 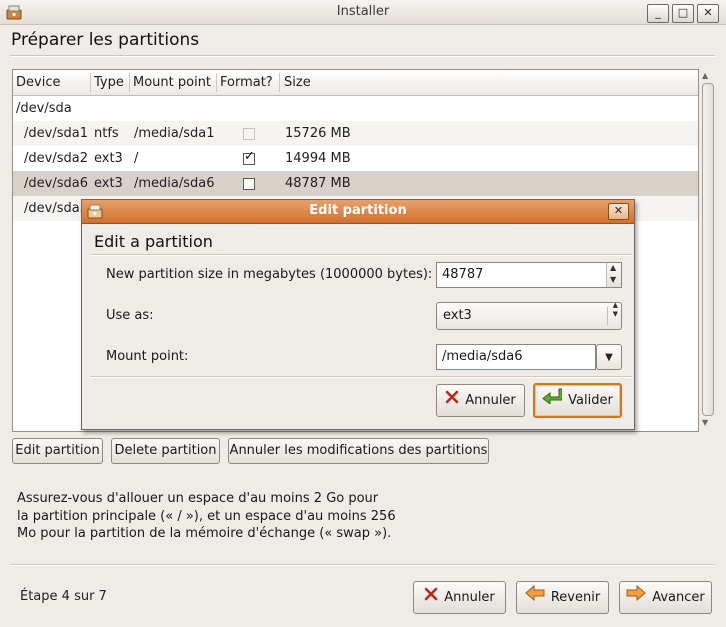 What do you see at coordinates (361, 255) in the screenshot?
I see `dialog-header-divider` at bounding box center [361, 255].